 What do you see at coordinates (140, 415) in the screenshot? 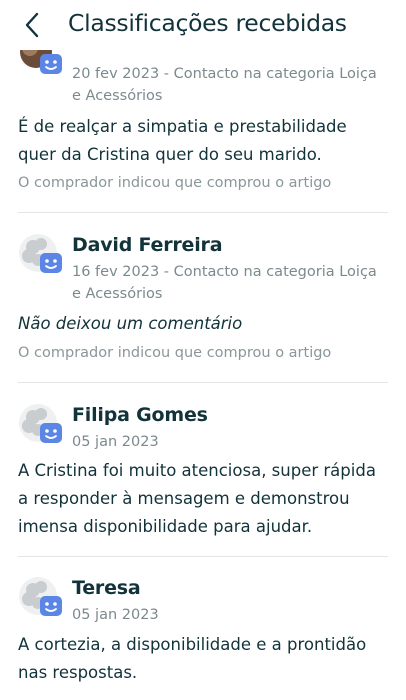
I see `reviewer-name: Filipa Gomes` at bounding box center [140, 415].